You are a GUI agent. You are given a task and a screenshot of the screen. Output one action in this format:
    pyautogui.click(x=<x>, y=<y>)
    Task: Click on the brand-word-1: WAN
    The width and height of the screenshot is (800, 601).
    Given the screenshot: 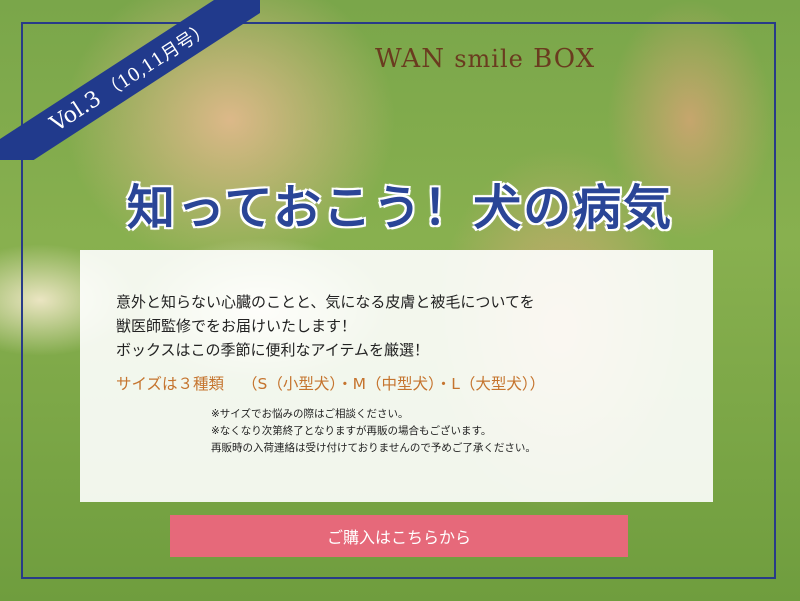 What is the action you would take?
    pyautogui.click(x=410, y=59)
    